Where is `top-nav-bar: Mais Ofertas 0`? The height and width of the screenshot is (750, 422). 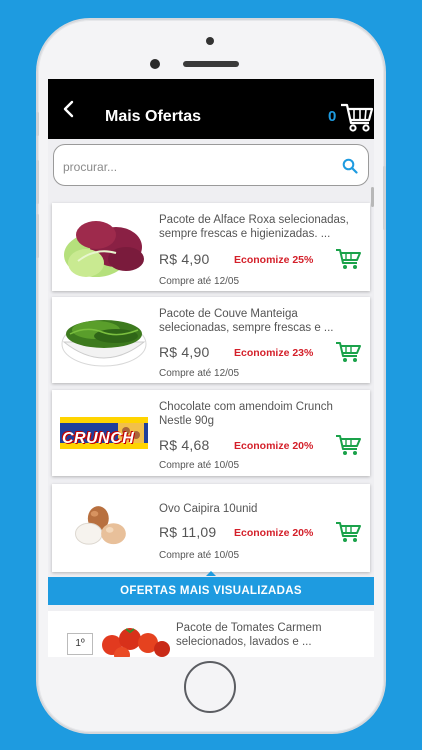
top-nav-bar: Mais Ofertas 0 is located at coordinates (211, 109).